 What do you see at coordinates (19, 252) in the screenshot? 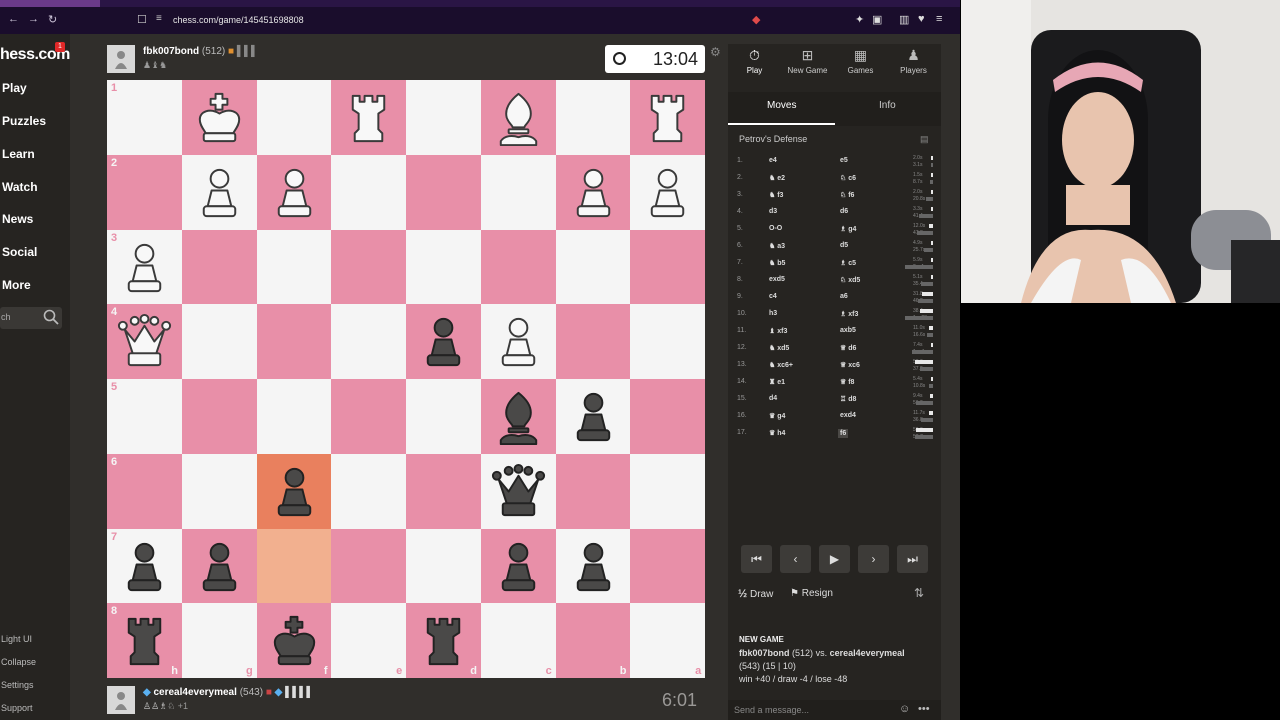
I see `sidebar-item-social: Social` at bounding box center [19, 252].